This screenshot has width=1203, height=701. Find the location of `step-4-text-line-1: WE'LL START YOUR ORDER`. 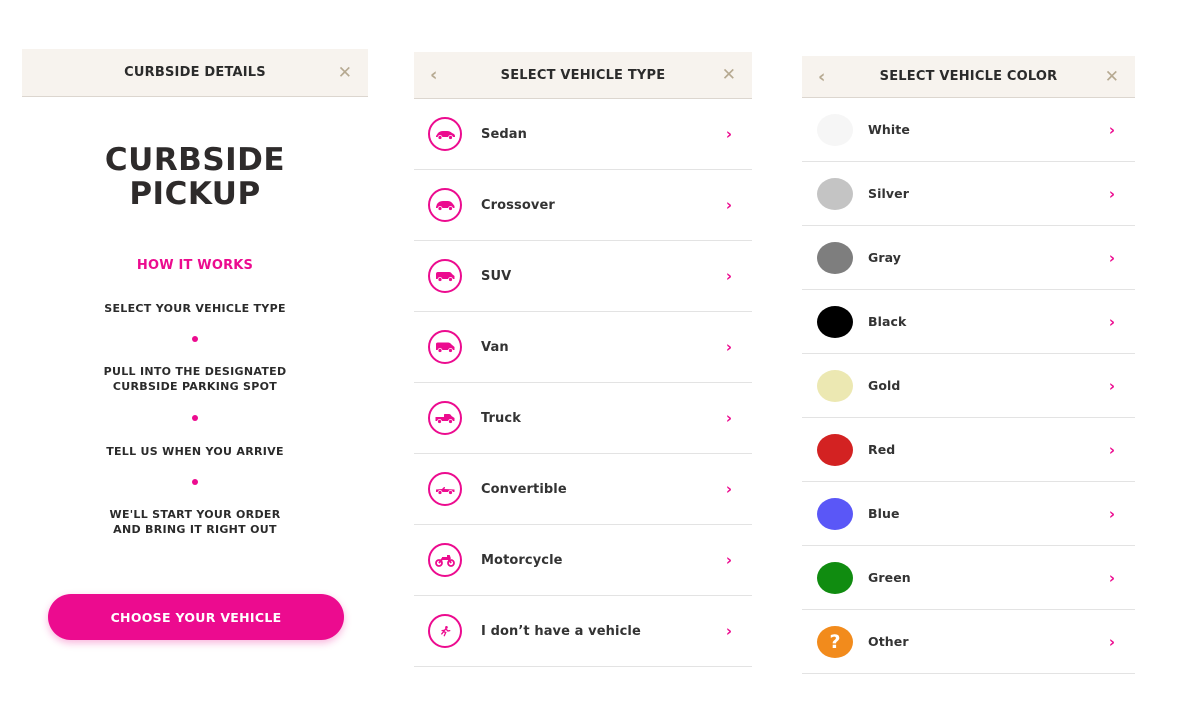

step-4-text-line-1: WE'LL START YOUR ORDER is located at coordinates (195, 514).